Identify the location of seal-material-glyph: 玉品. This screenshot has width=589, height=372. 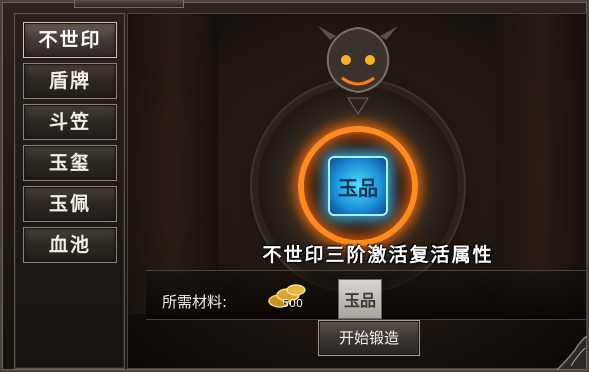
(359, 300).